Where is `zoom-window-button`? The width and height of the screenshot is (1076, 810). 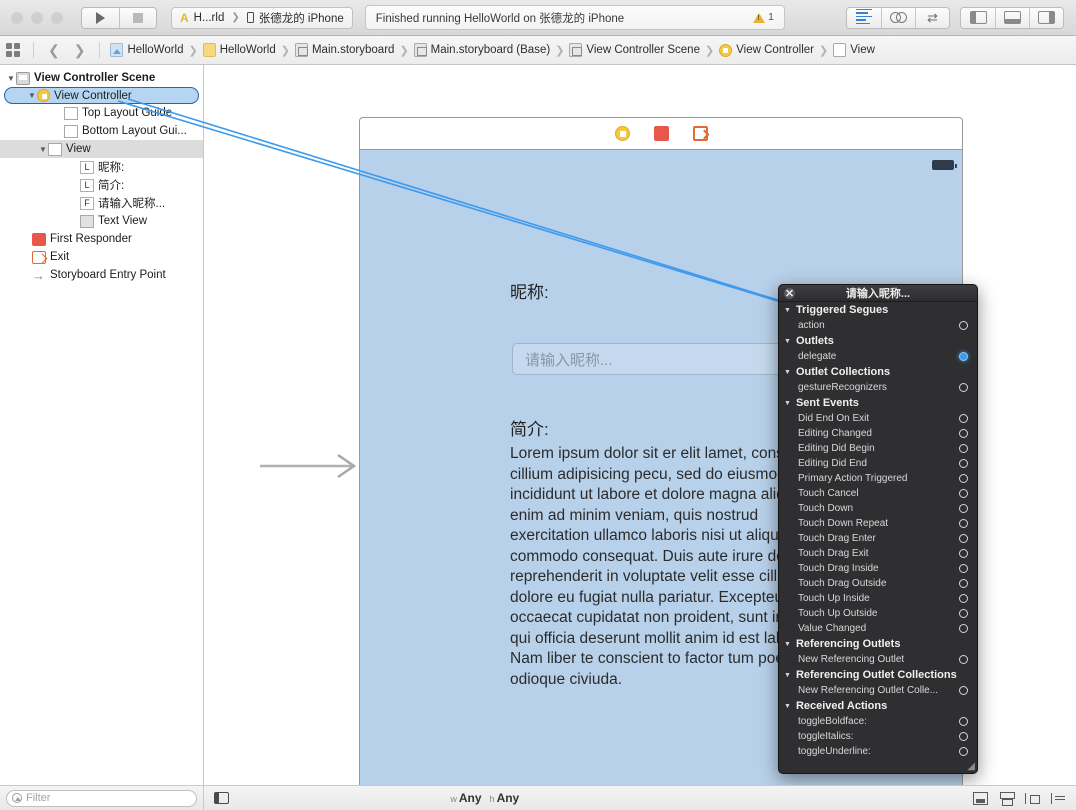
zoom-window-button is located at coordinates (57, 17).